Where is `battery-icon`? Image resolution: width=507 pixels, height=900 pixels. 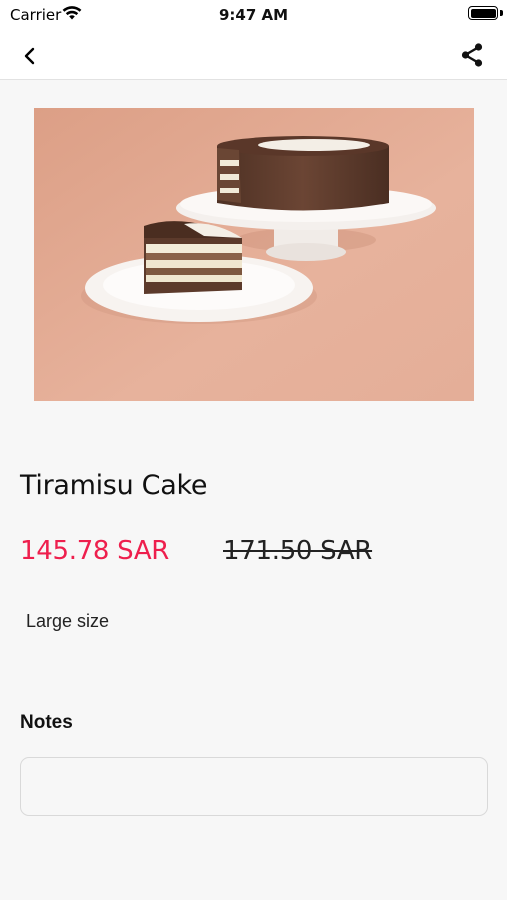
battery-icon is located at coordinates (483, 13).